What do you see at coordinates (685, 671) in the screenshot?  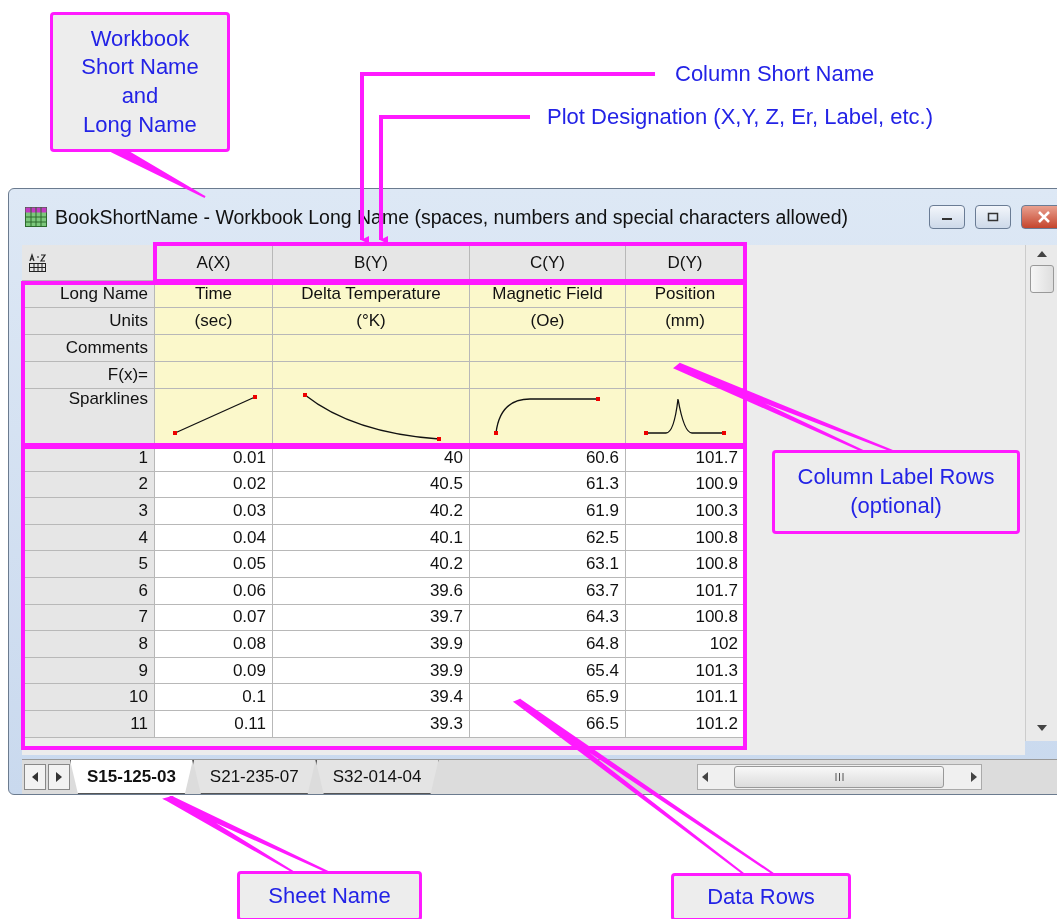 I see `table-cell: 101.3` at bounding box center [685, 671].